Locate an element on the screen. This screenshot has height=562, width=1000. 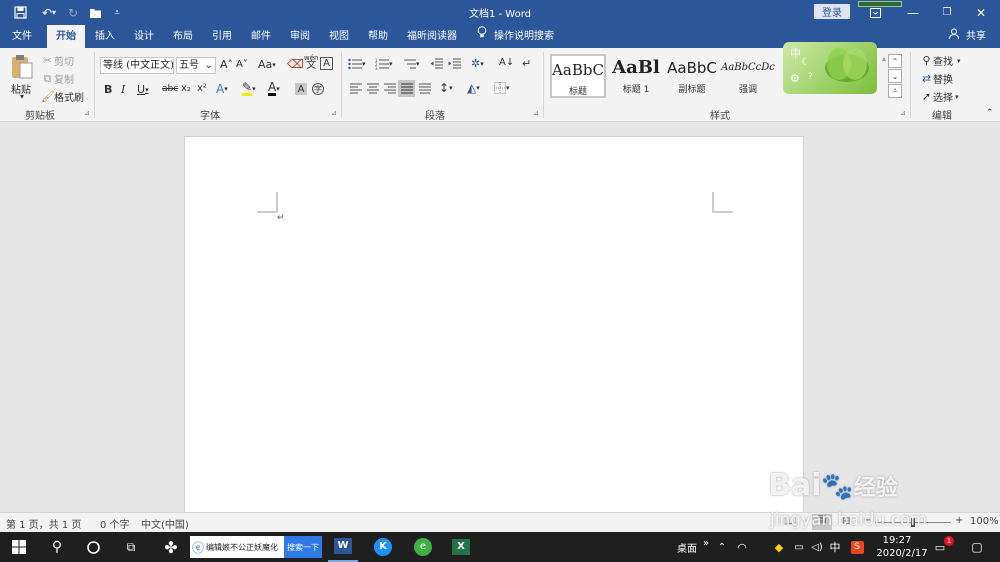
shading-icon: ◭ ▾ is located at coordinates (473, 88).